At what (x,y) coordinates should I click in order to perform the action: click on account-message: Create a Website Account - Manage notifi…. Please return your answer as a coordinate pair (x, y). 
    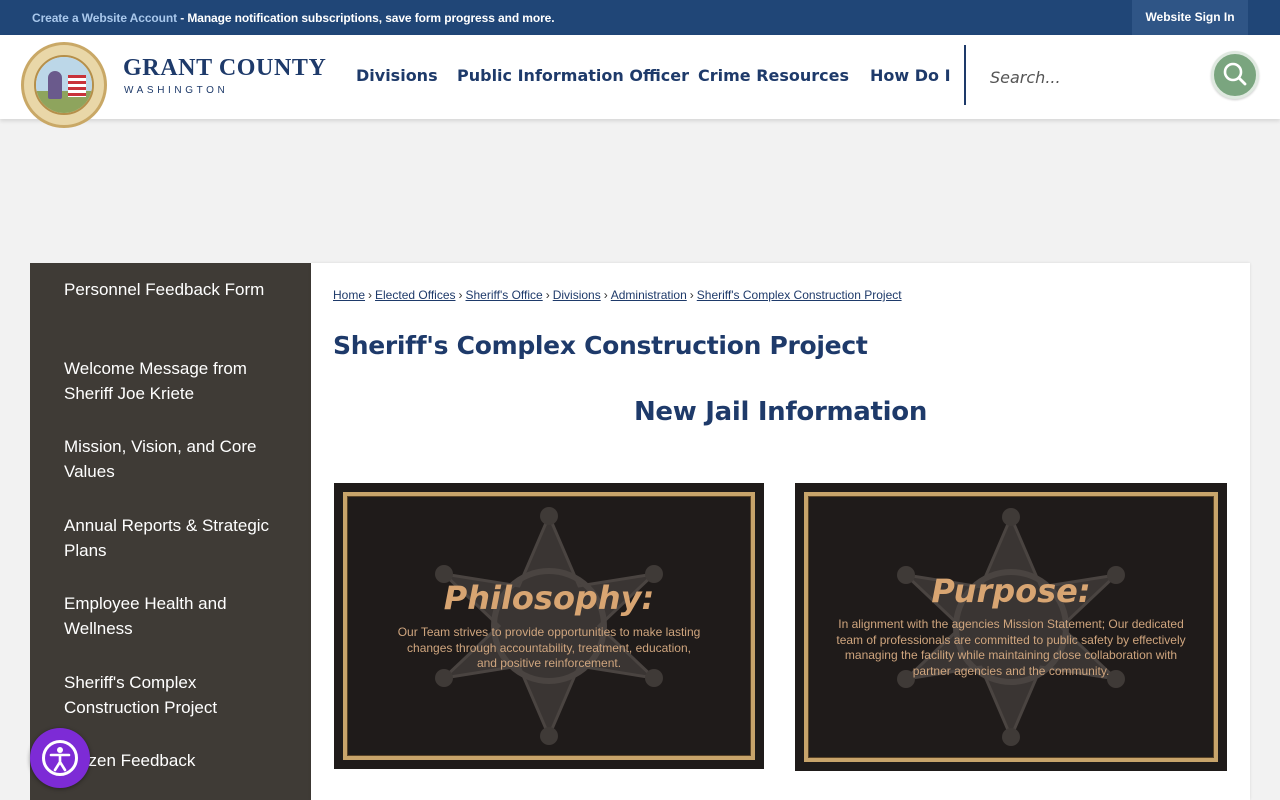
    Looking at the image, I should click on (293, 18).